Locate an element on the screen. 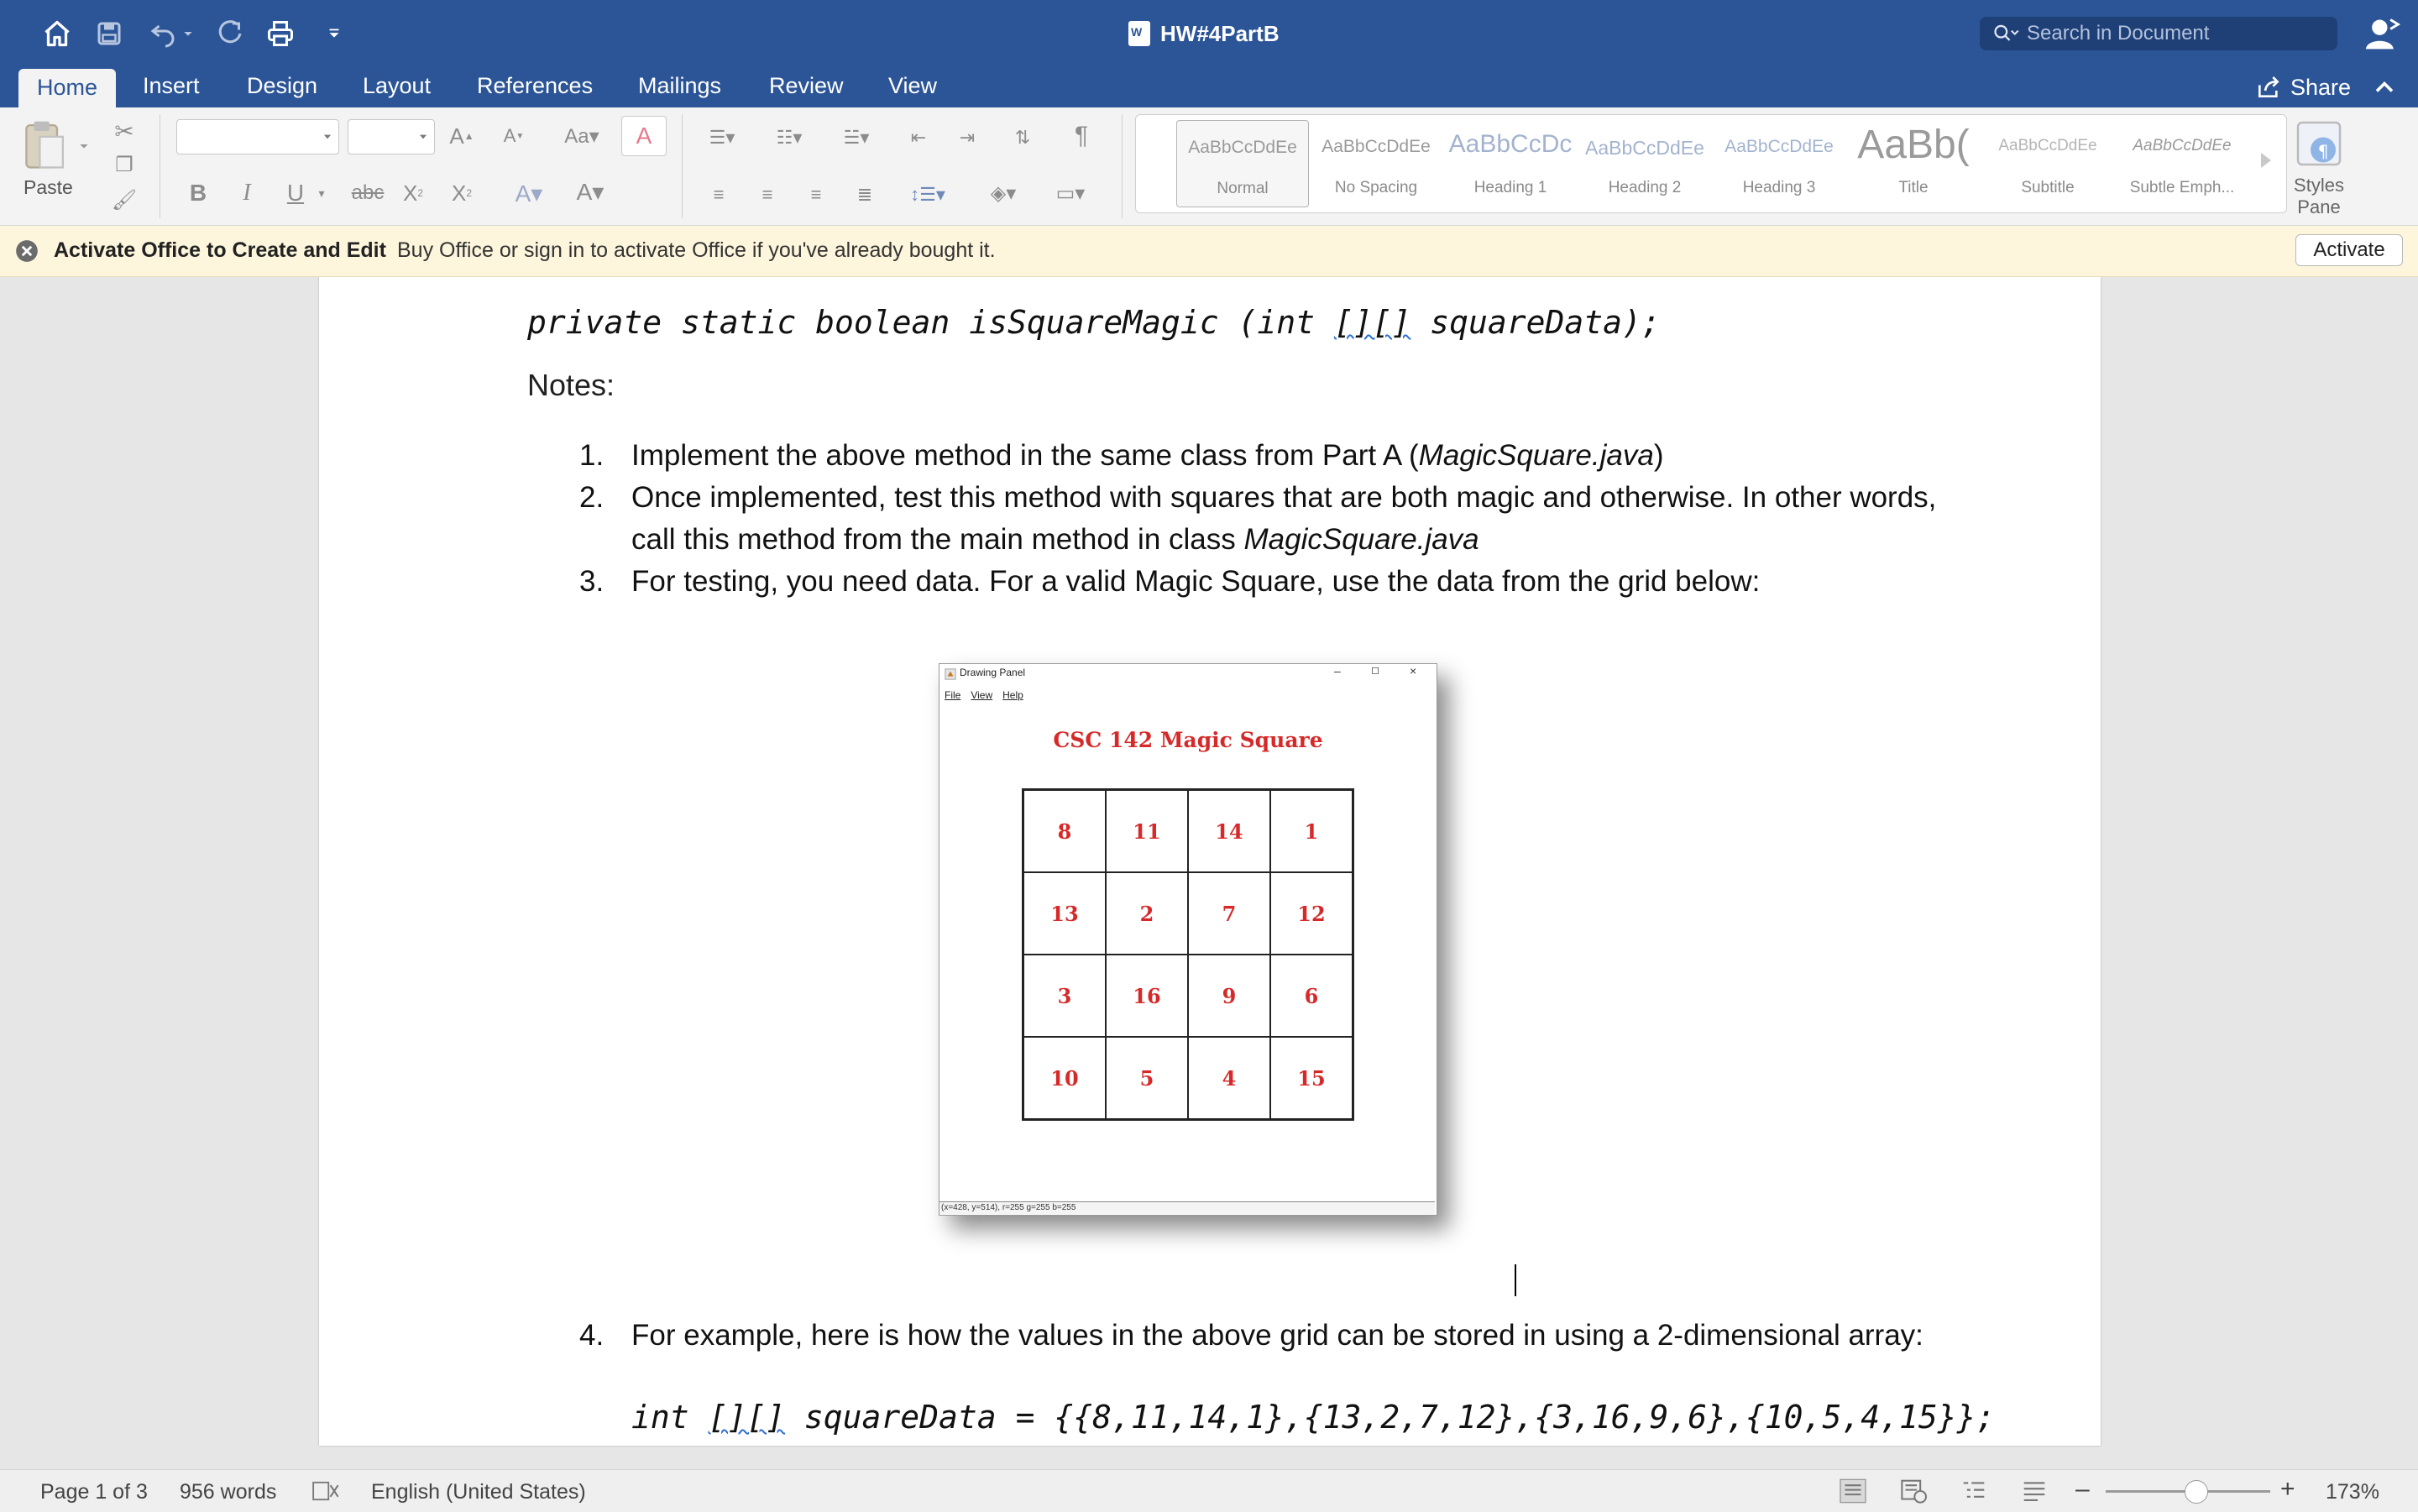  tab-layout: Layout is located at coordinates (396, 87).